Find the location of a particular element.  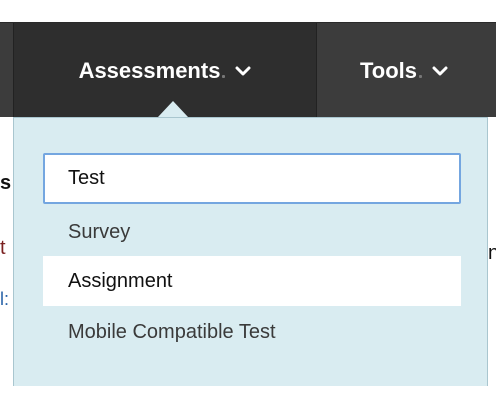

menu-item-label: Mobile Compatible Test is located at coordinates (172, 331).